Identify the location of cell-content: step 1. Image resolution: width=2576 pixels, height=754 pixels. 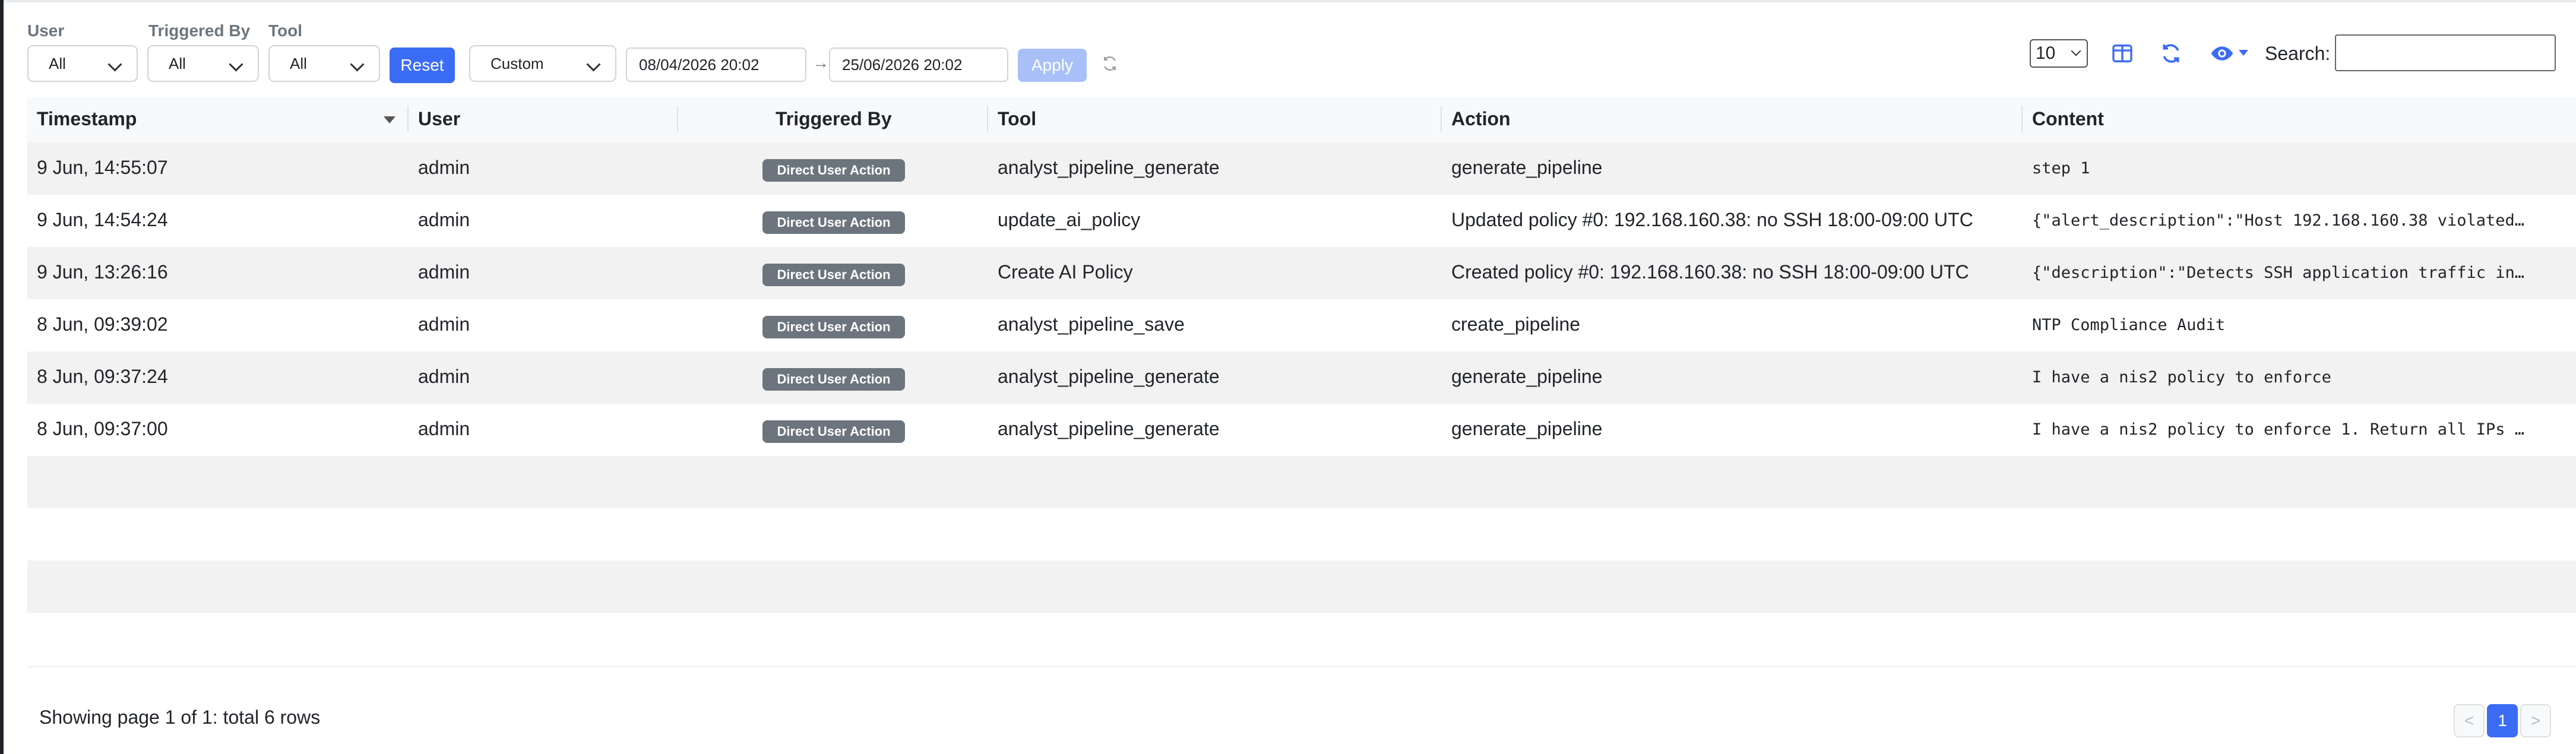
(2061, 169).